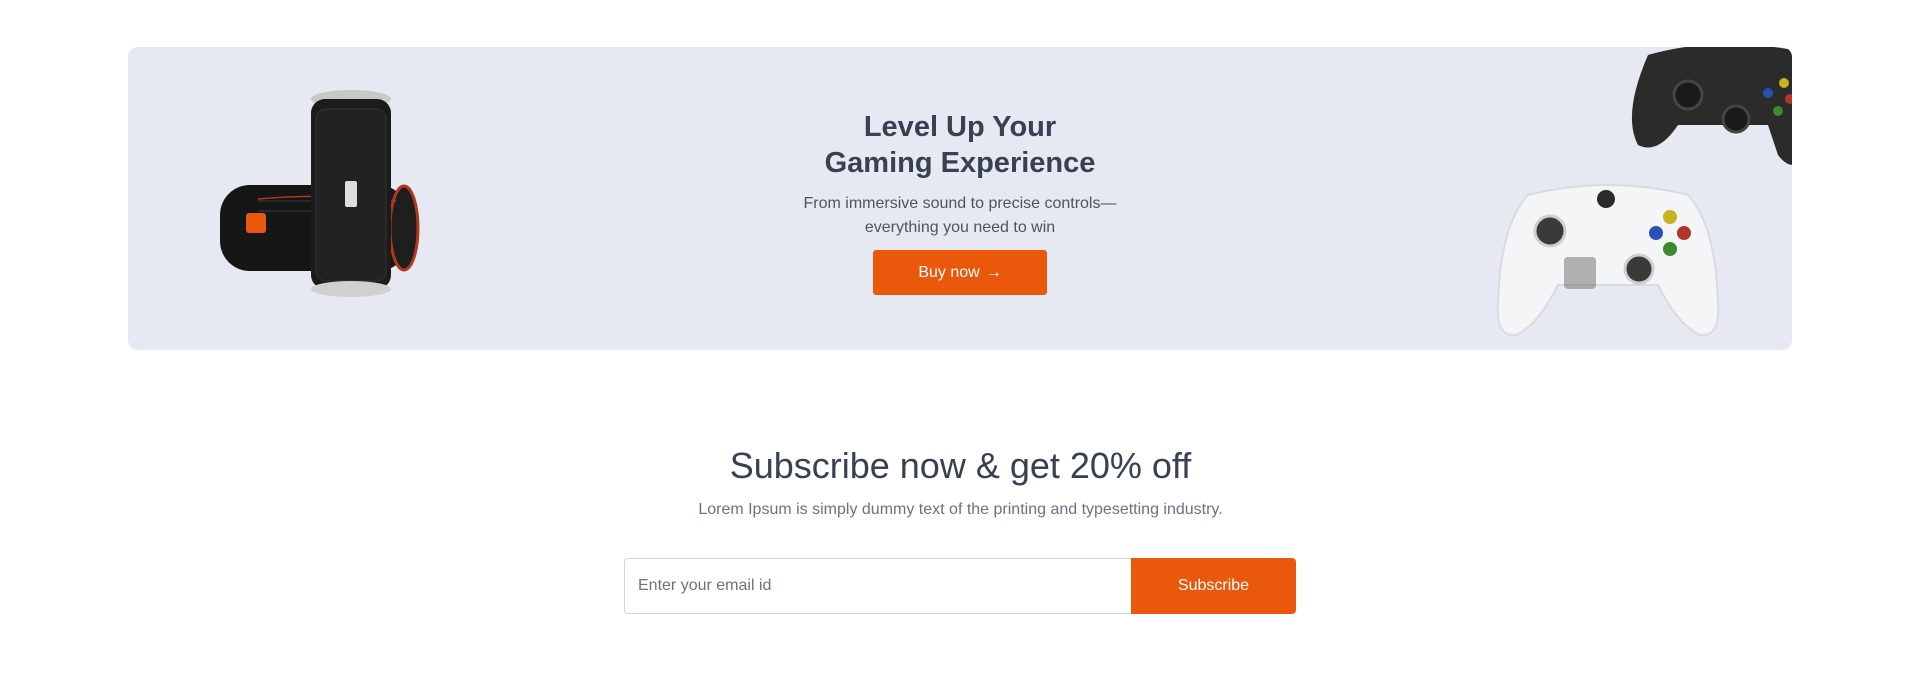  I want to click on xbox-controller-white-image, so click(1608, 260).